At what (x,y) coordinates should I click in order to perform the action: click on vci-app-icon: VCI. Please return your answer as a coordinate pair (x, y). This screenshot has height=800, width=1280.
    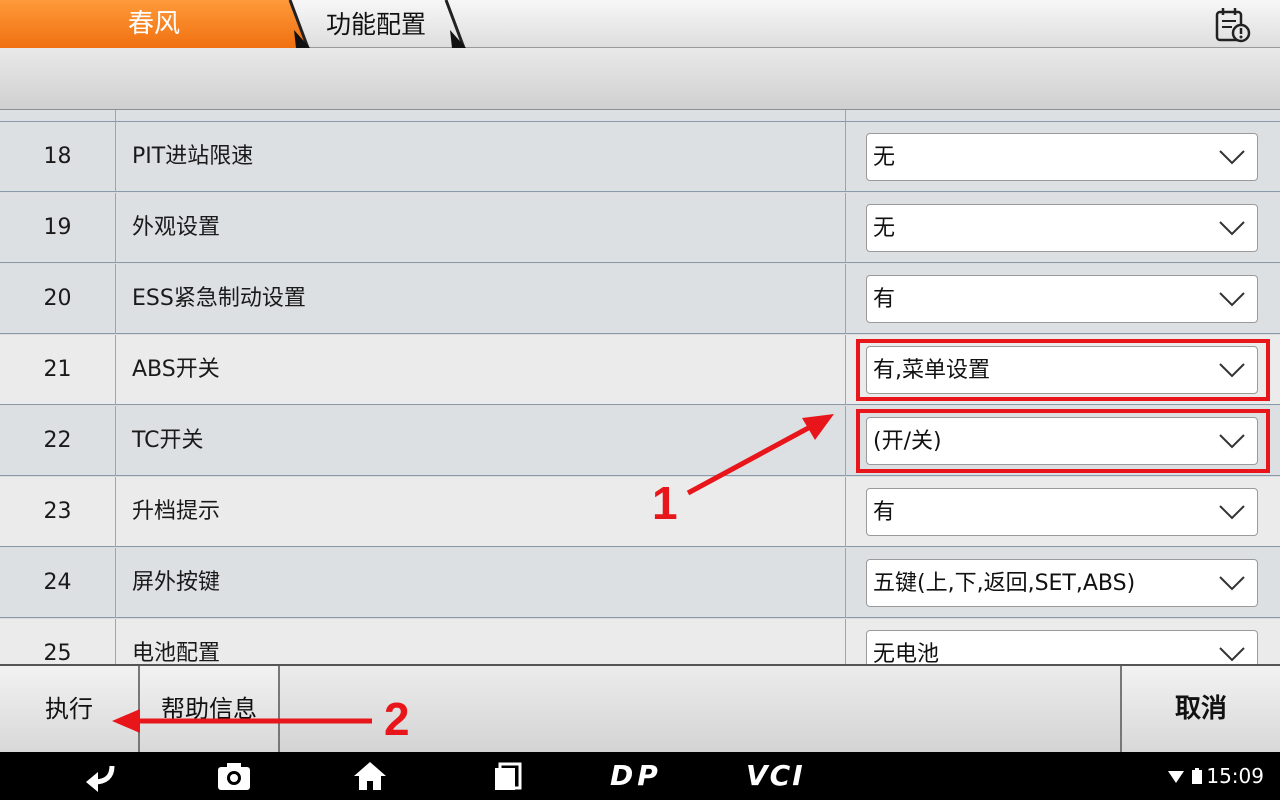
    Looking at the image, I should click on (775, 776).